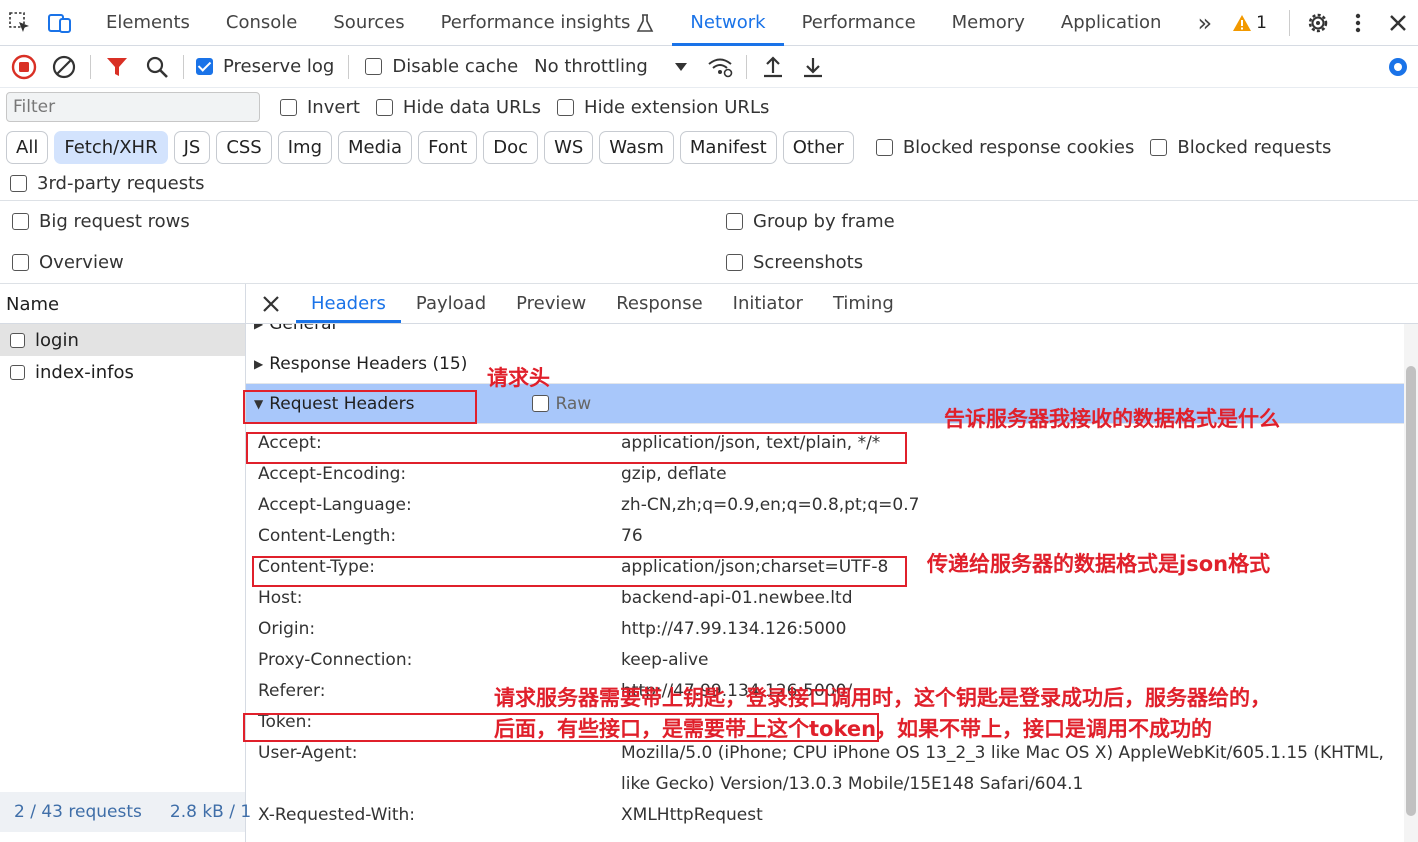 The height and width of the screenshot is (842, 1418). I want to click on tab-network: Network, so click(728, 23).